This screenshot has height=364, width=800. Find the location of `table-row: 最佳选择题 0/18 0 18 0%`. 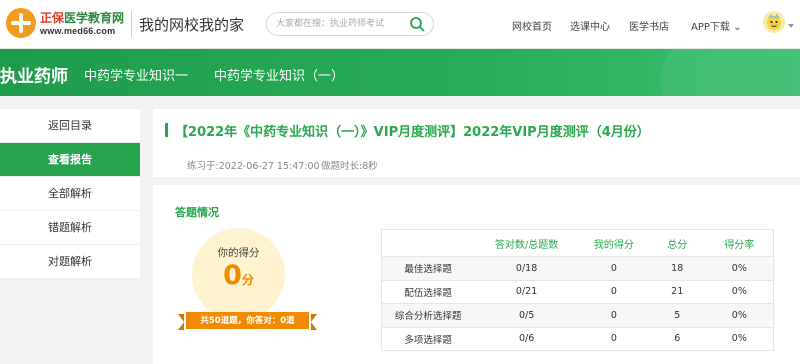

table-row: 最佳选择题 0/18 0 18 0% is located at coordinates (577, 268).